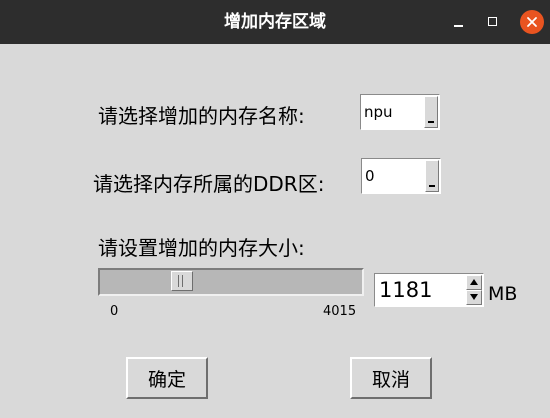 This screenshot has width=550, height=418. I want to click on memory-size-label: 请设置增加的内存大小:, so click(201, 248).